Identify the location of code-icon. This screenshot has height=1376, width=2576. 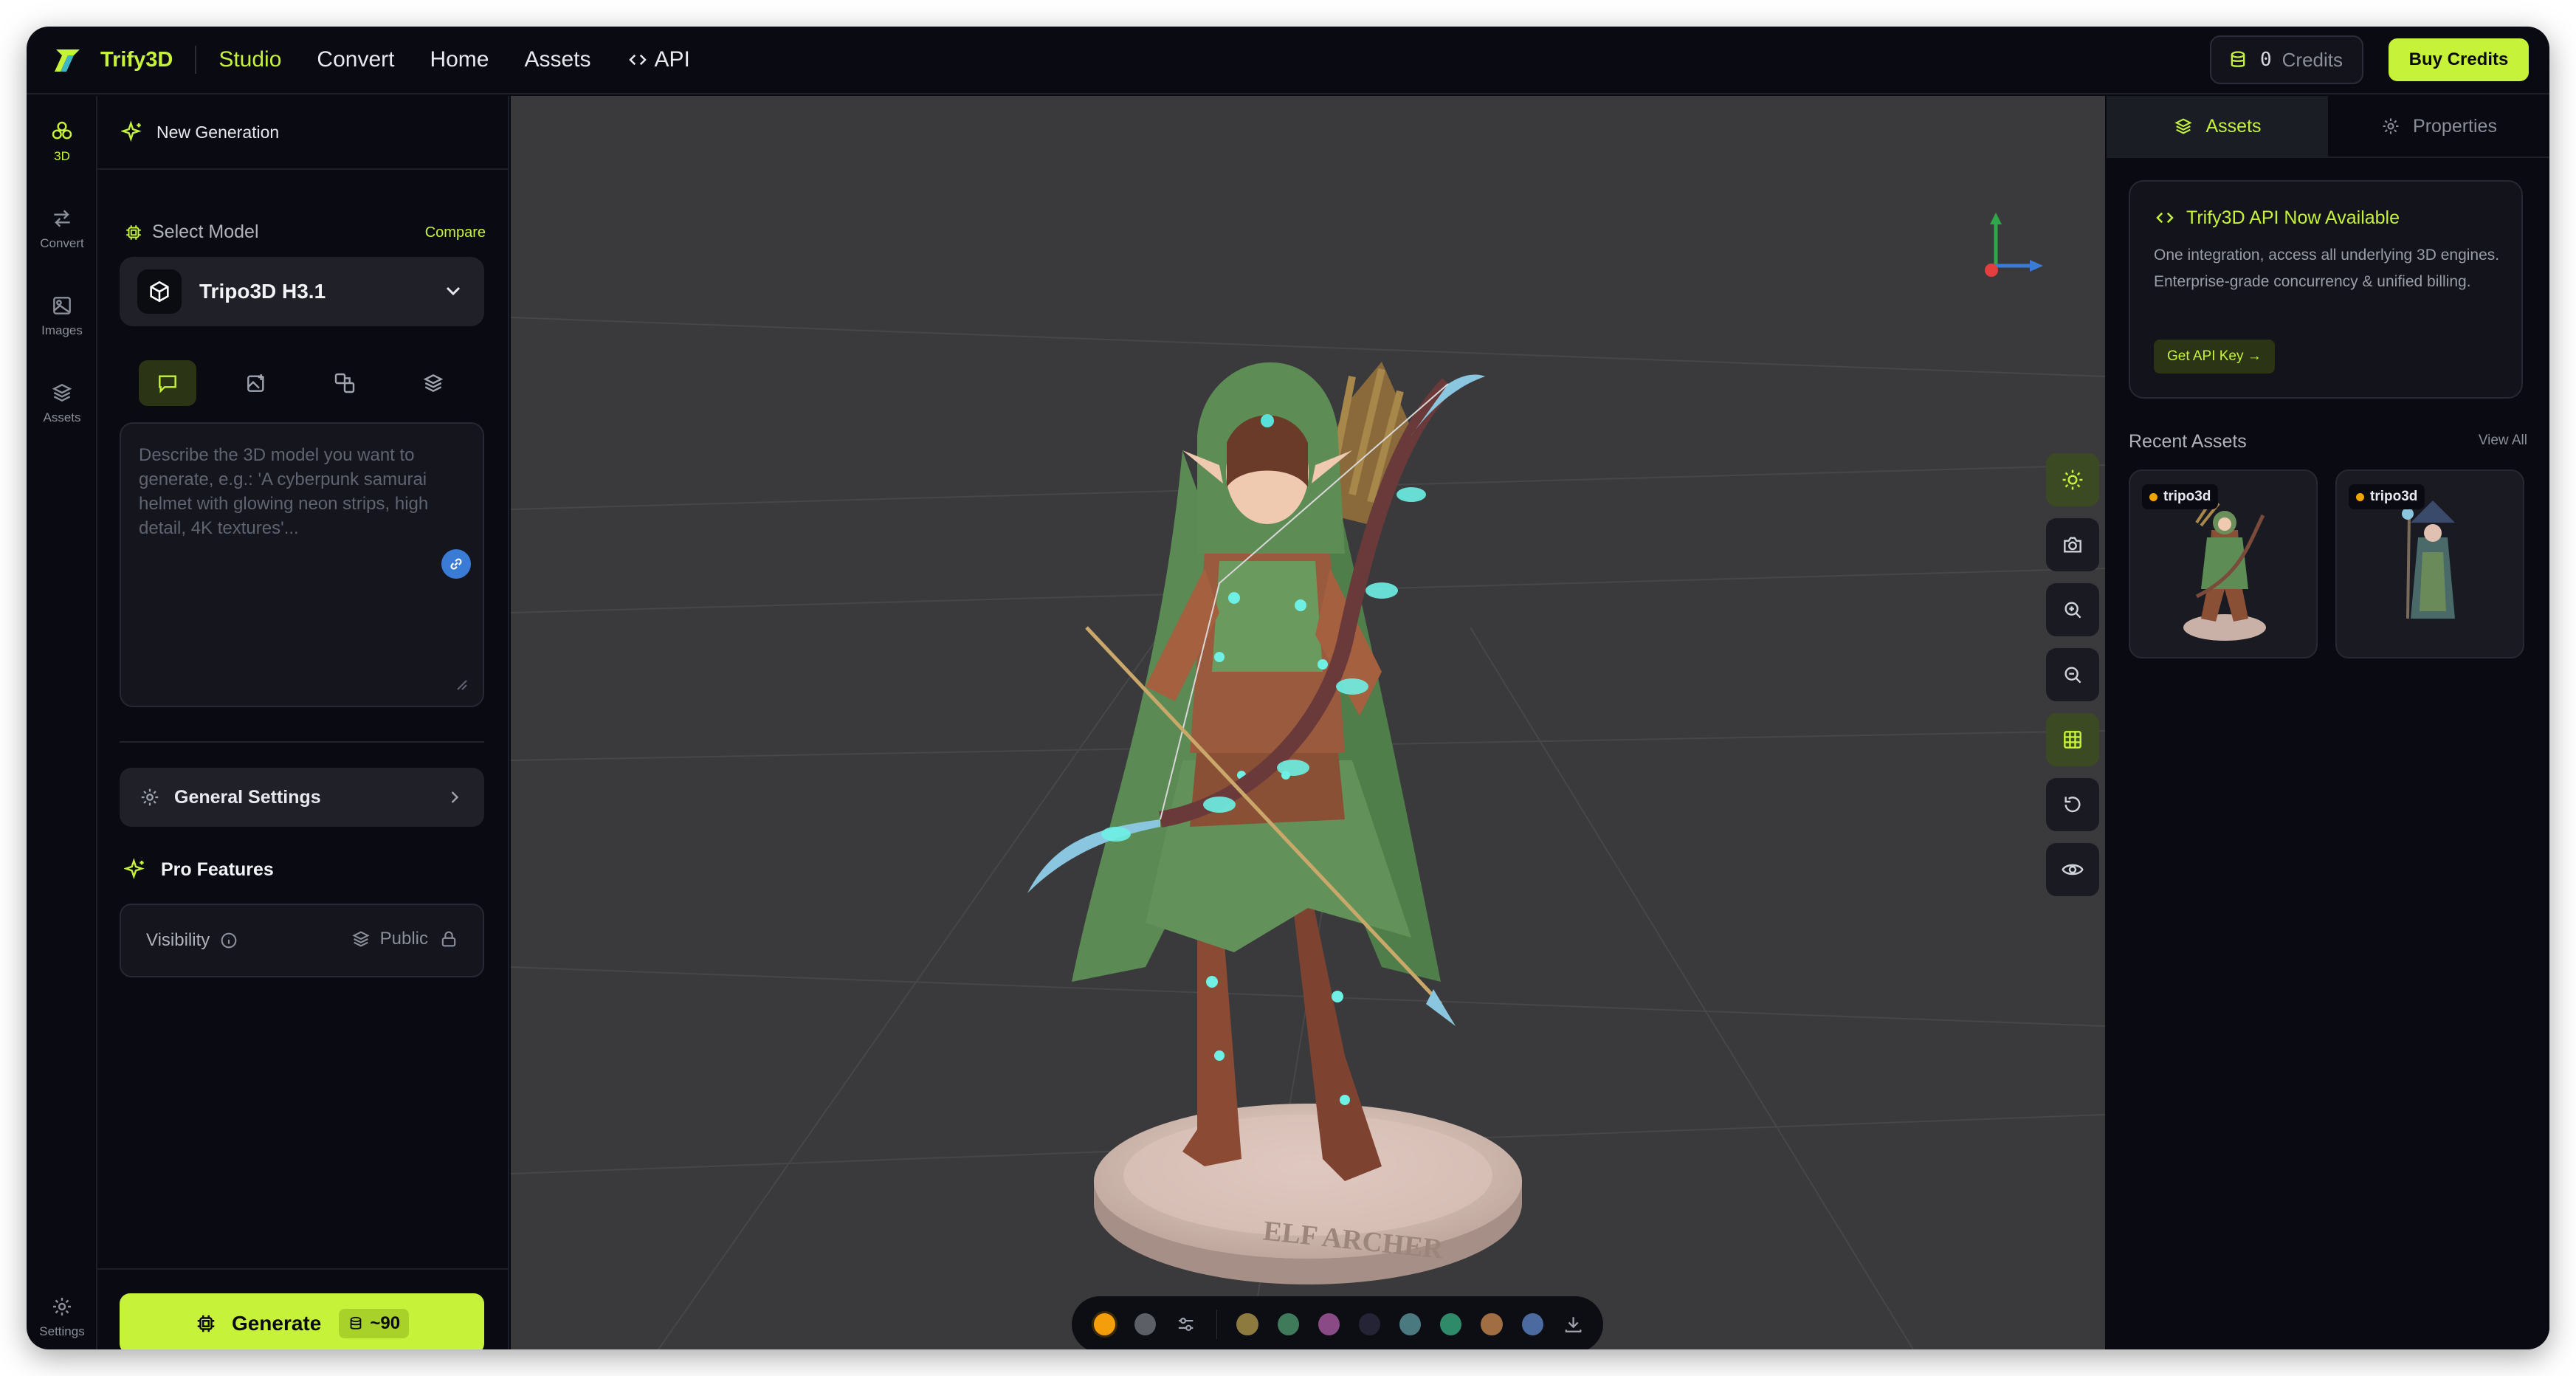
(2165, 218).